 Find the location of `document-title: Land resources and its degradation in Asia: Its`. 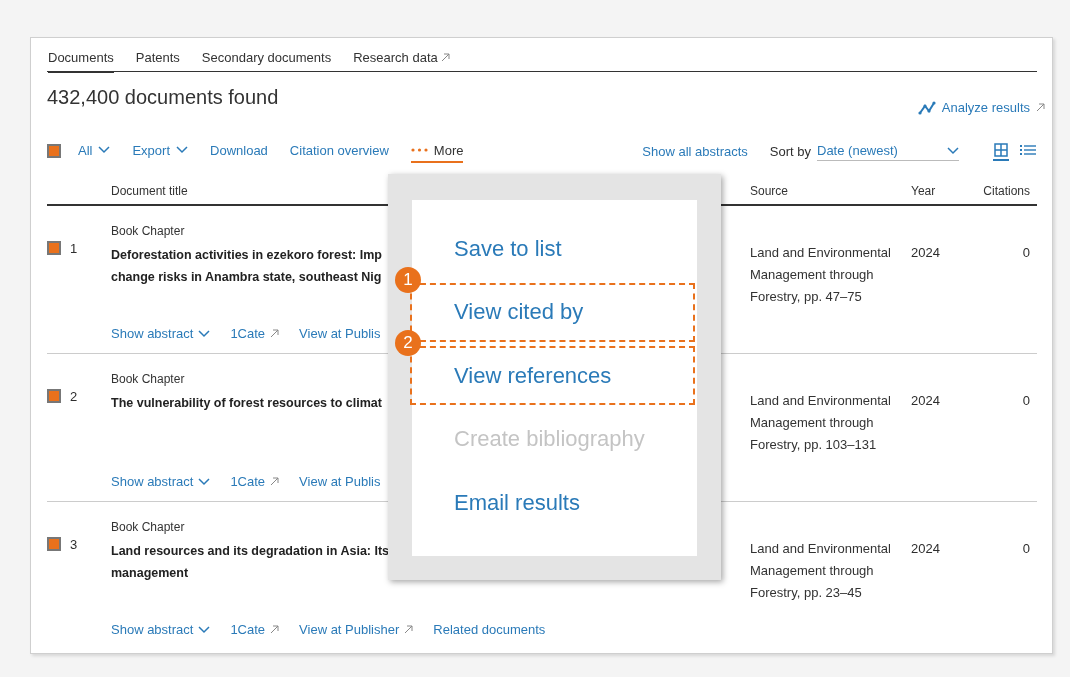

document-title: Land resources and its degradation in Asia: Its is located at coordinates (249, 551).